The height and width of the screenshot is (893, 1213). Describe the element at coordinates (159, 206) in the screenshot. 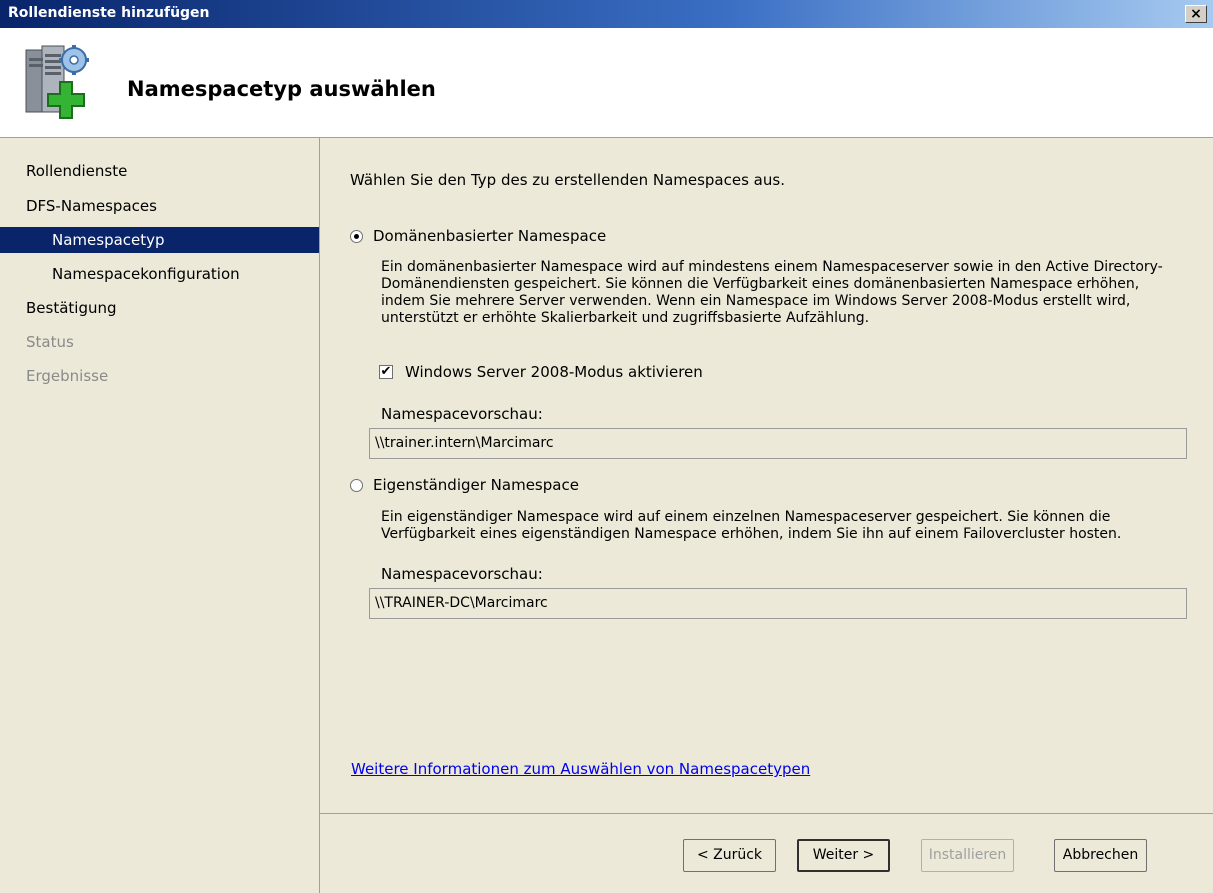

I see `nav-item-dfs-namespaces: DFS-Namespaces` at that location.